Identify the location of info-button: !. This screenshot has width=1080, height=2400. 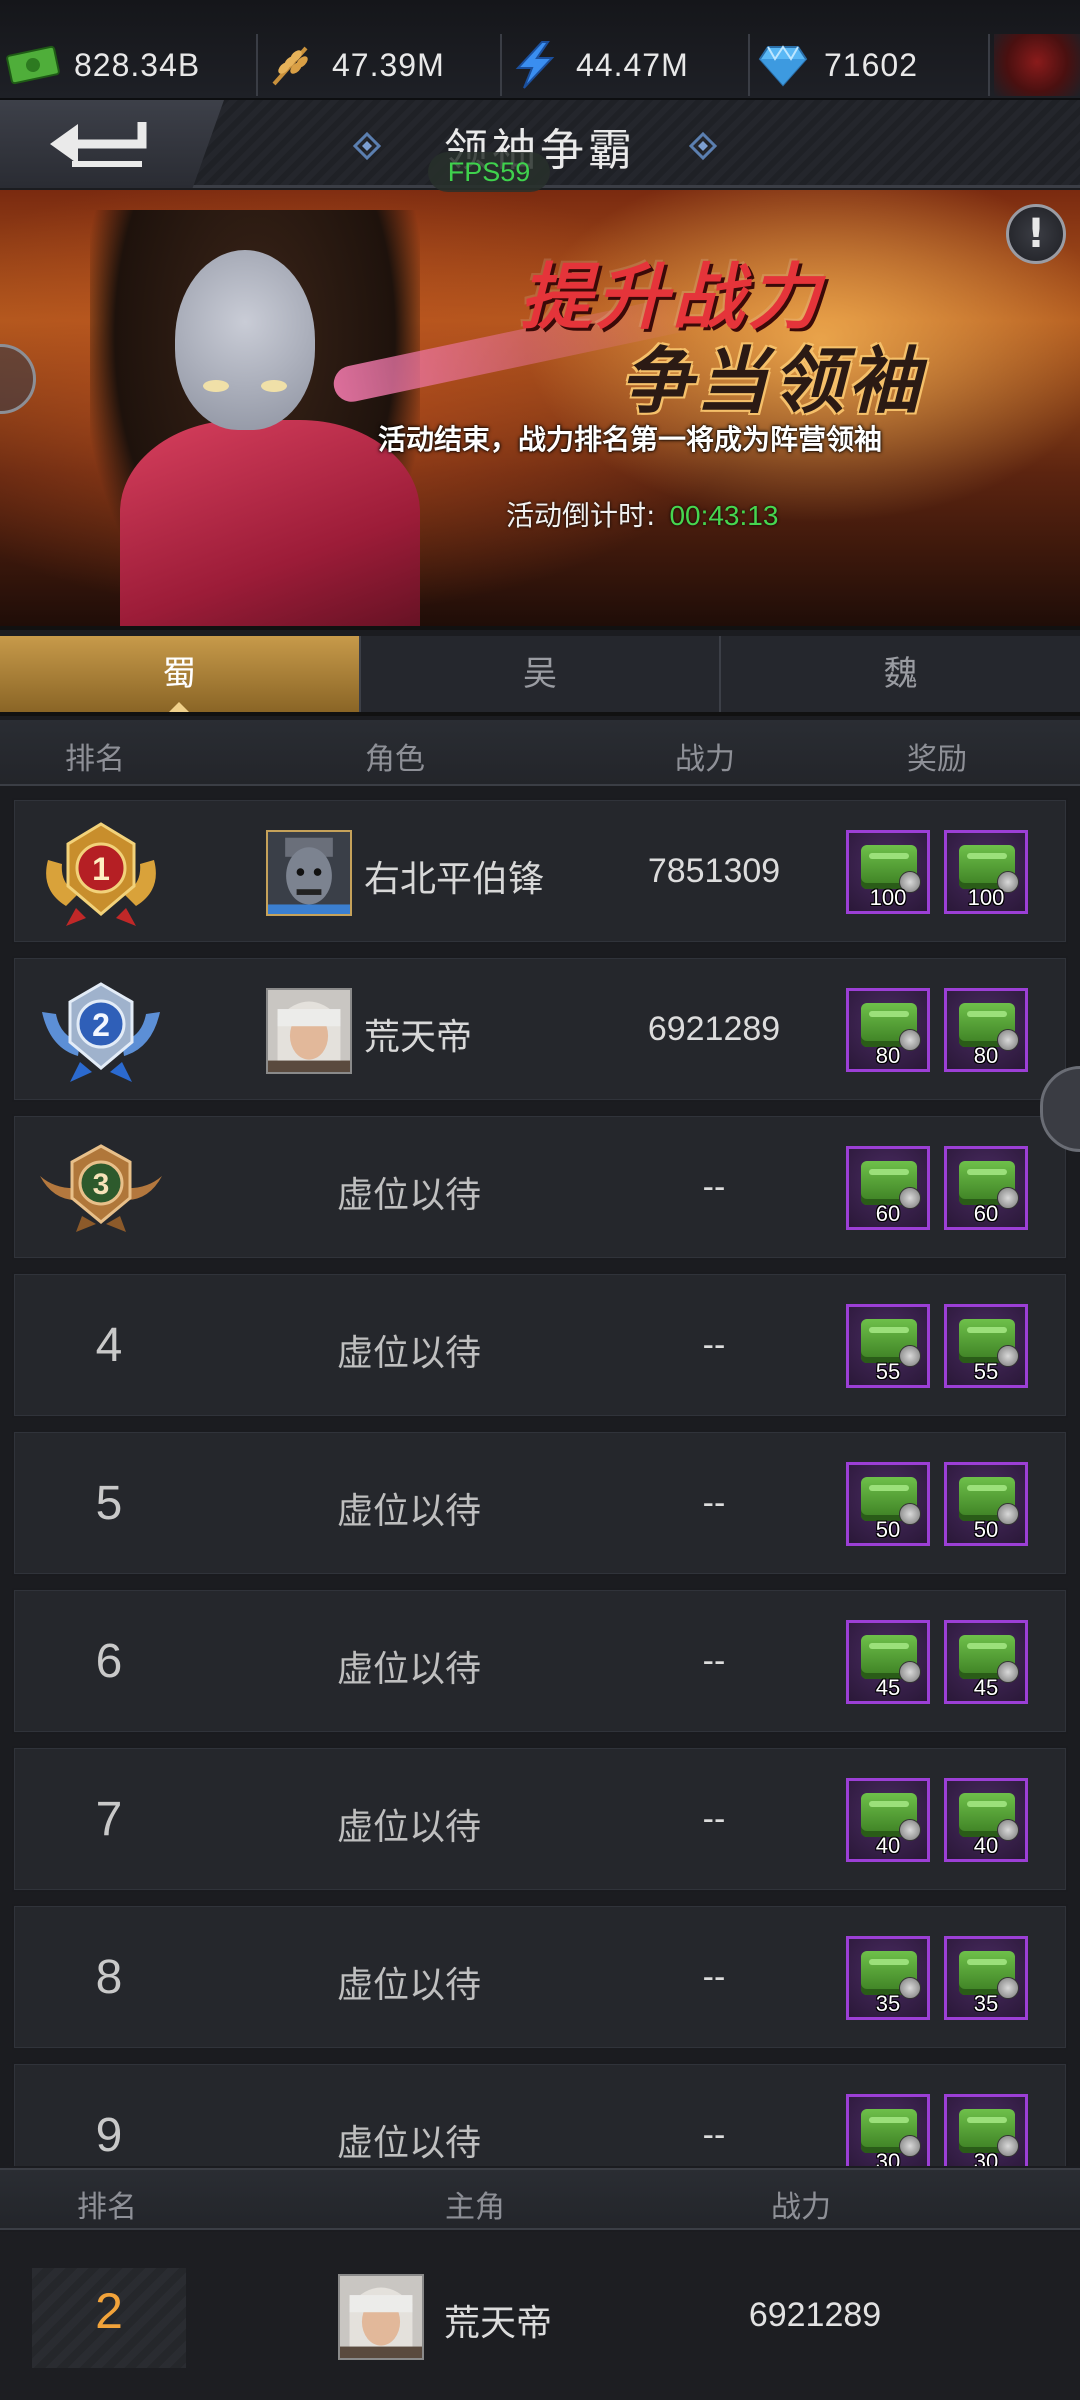
(1036, 234).